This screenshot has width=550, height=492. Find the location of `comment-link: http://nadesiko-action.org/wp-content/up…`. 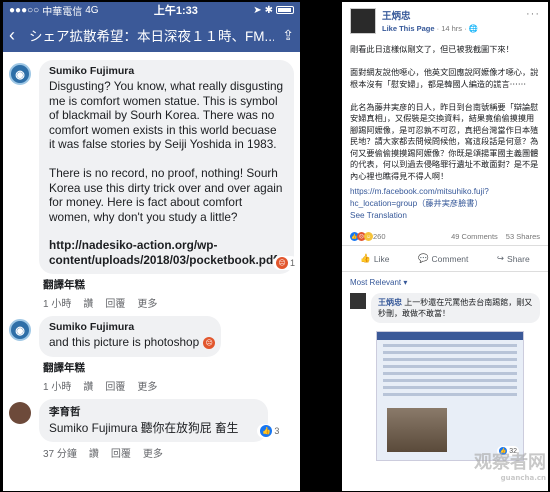

comment-link: http://nadesiko-action.org/wp-content/up… is located at coordinates (166, 252).